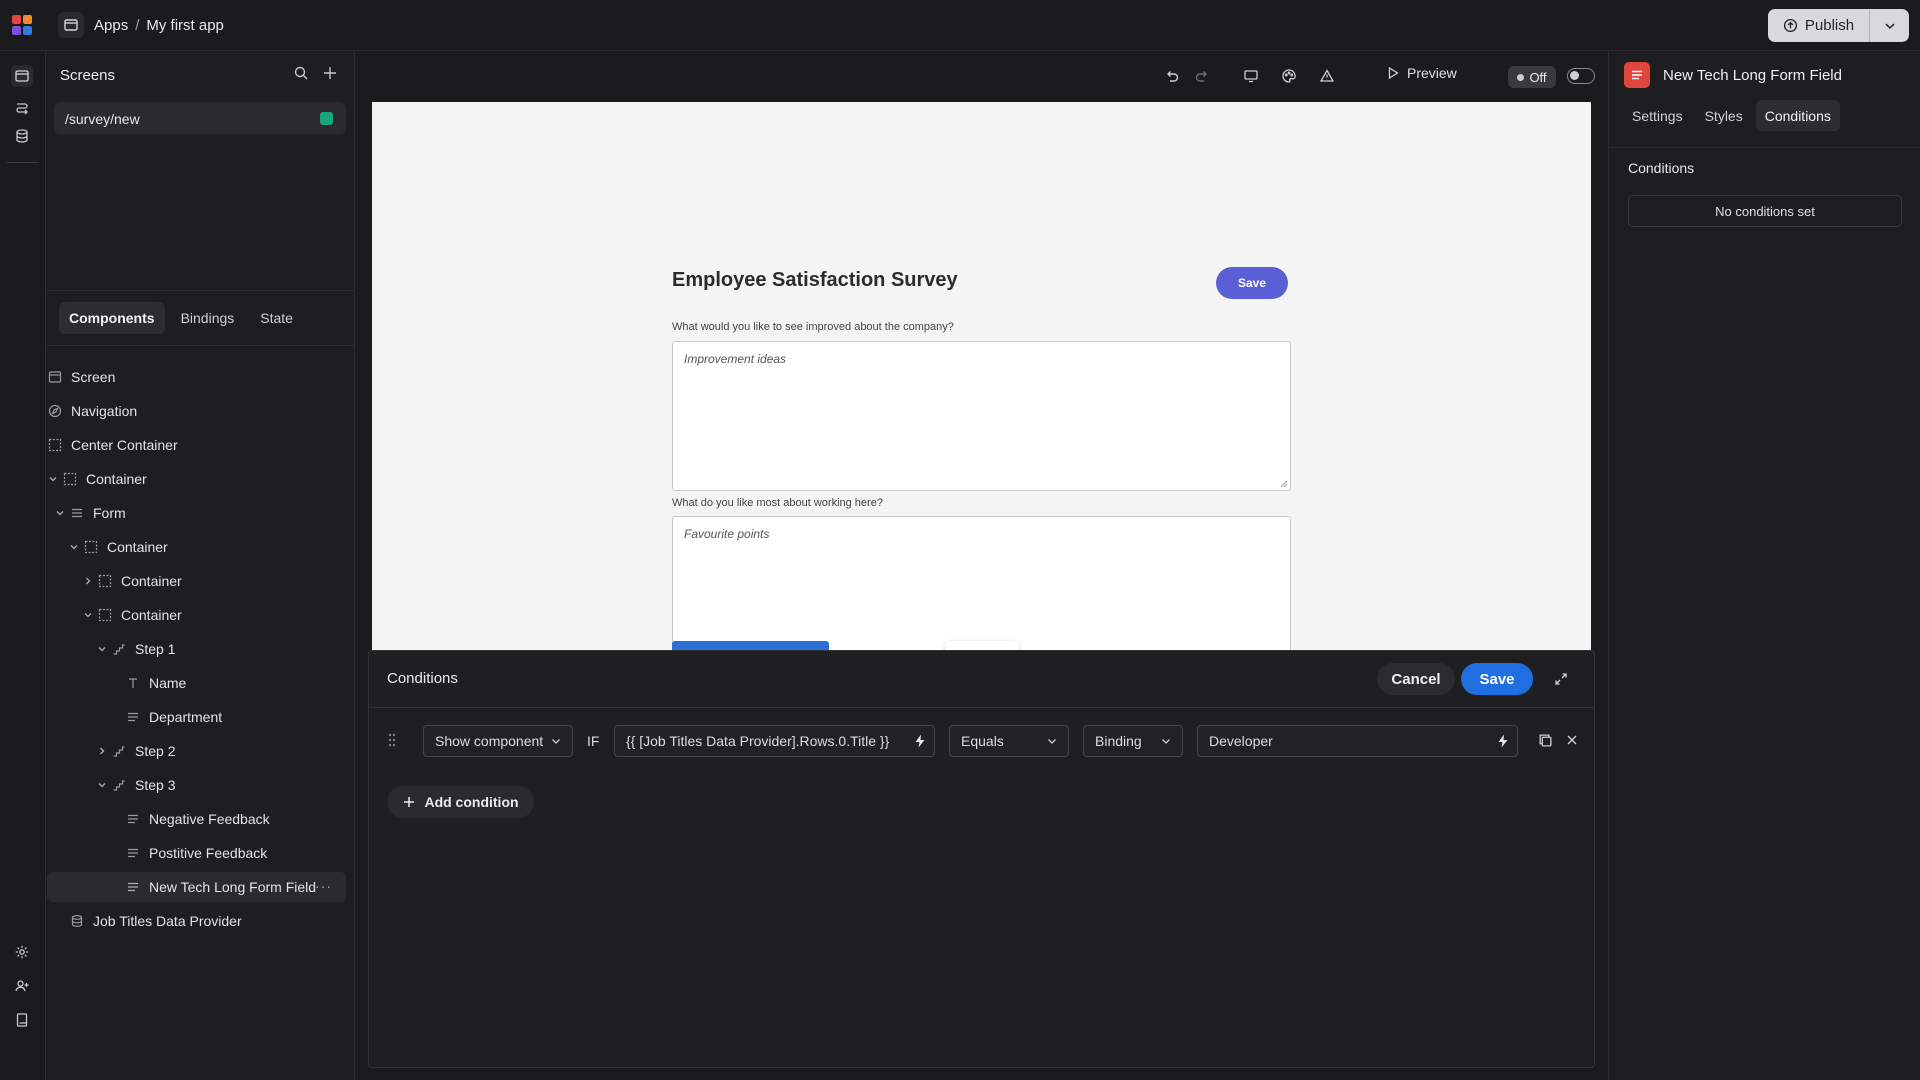  Describe the element at coordinates (200, 118) in the screenshot. I see `screen-item-survey-new: /survey/new` at that location.